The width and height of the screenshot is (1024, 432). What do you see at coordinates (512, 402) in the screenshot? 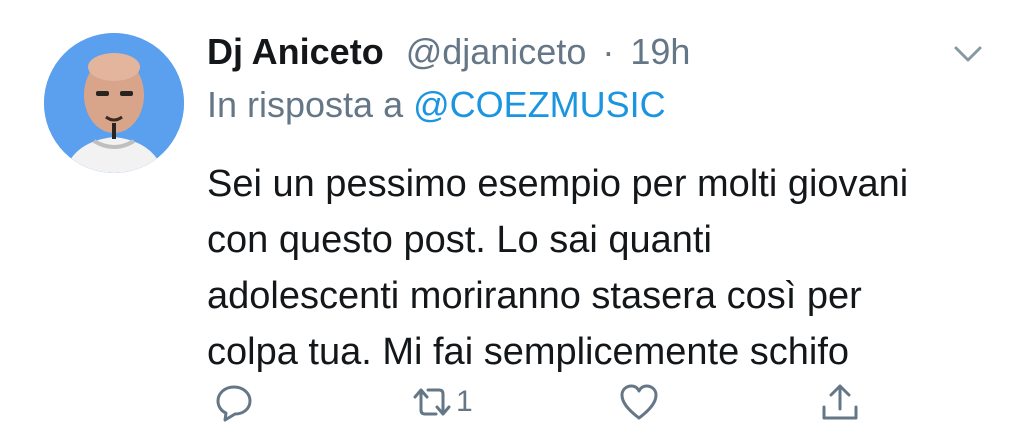
I see `tweet-actions: 1` at bounding box center [512, 402].